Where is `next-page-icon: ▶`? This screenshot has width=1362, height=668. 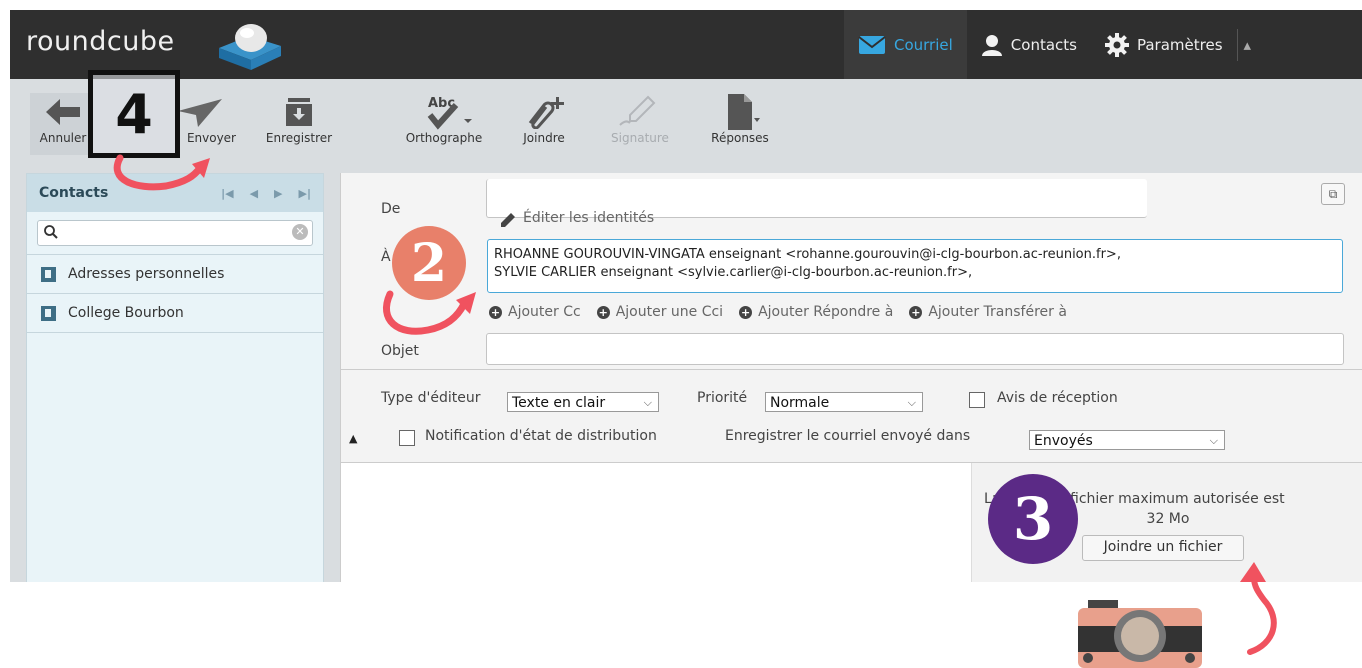
next-page-icon: ▶ is located at coordinates (278, 193).